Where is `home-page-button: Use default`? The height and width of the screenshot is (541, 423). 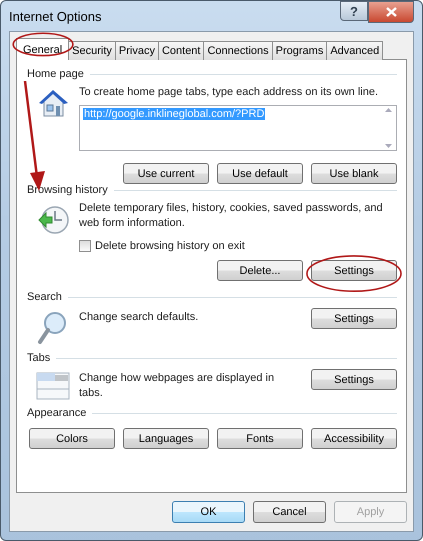 home-page-button: Use default is located at coordinates (260, 173).